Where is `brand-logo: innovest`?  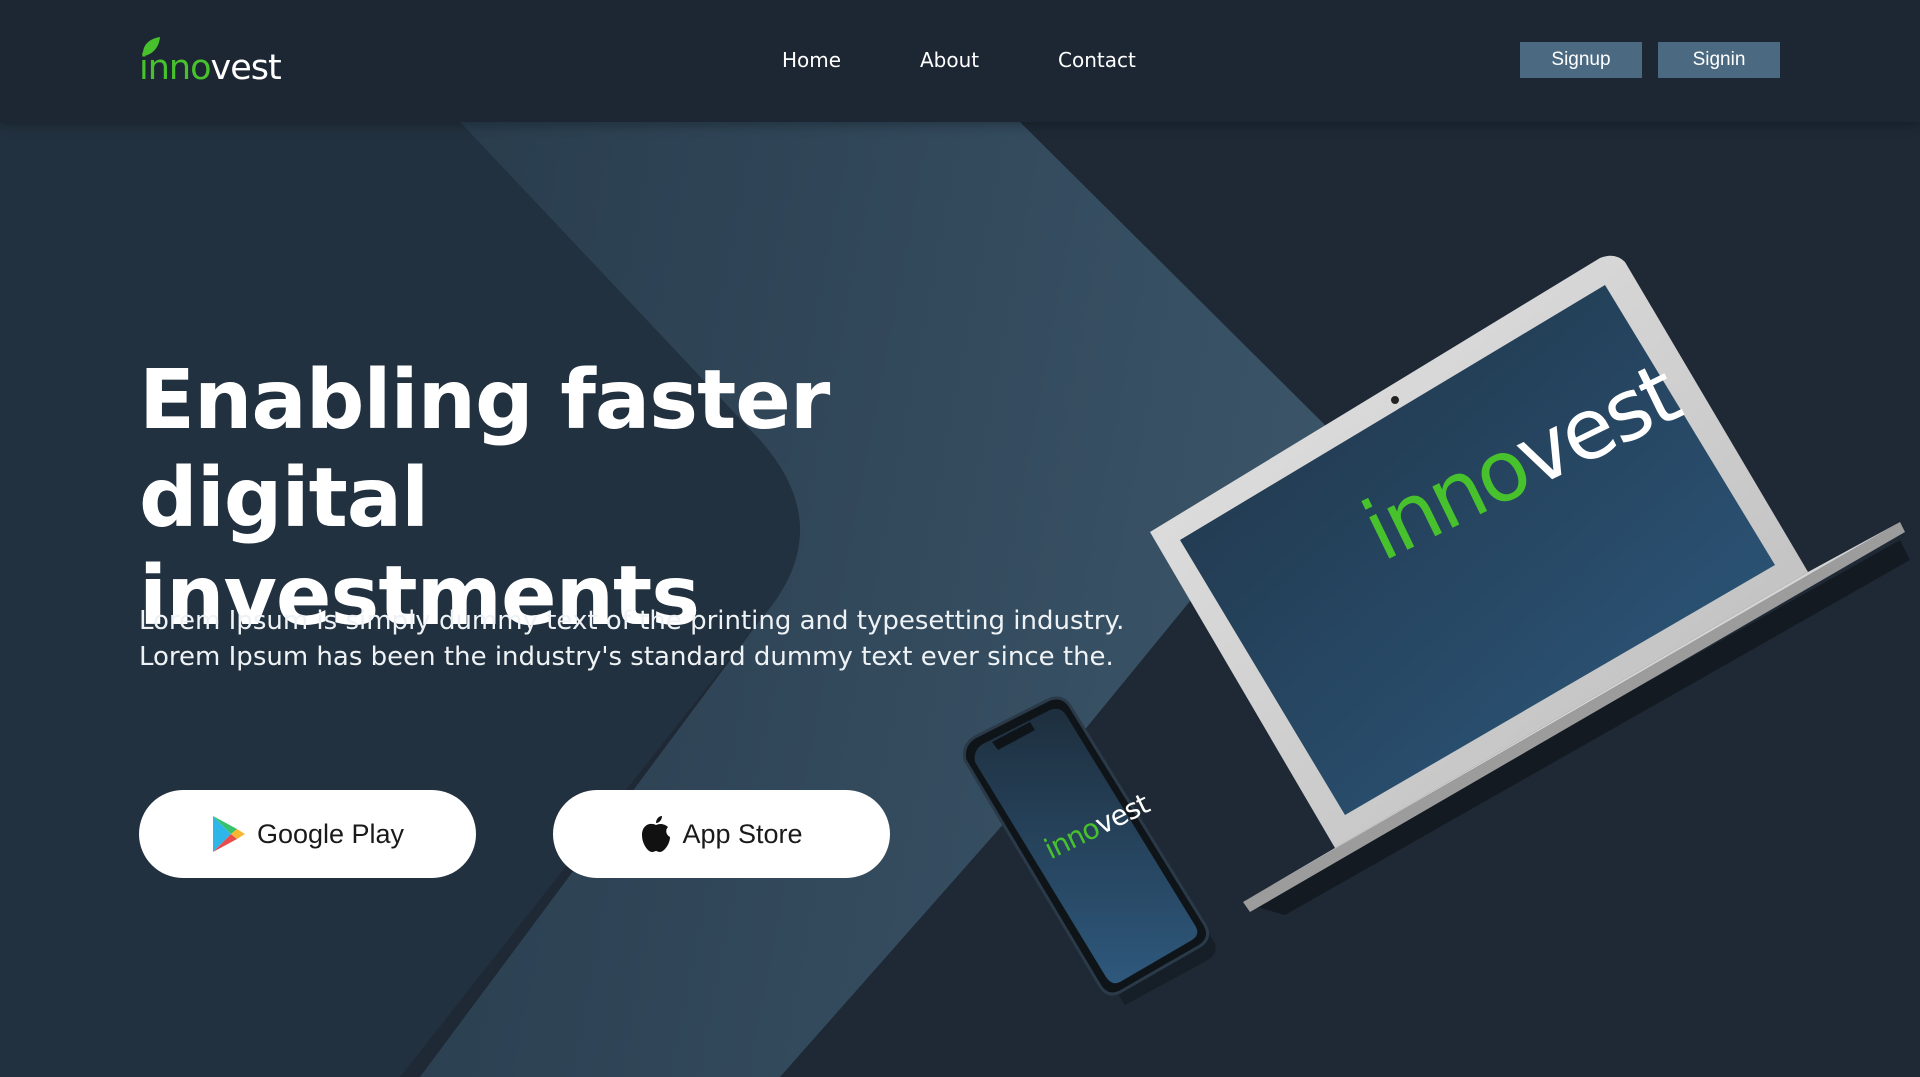
brand-logo: innovest is located at coordinates (214, 63).